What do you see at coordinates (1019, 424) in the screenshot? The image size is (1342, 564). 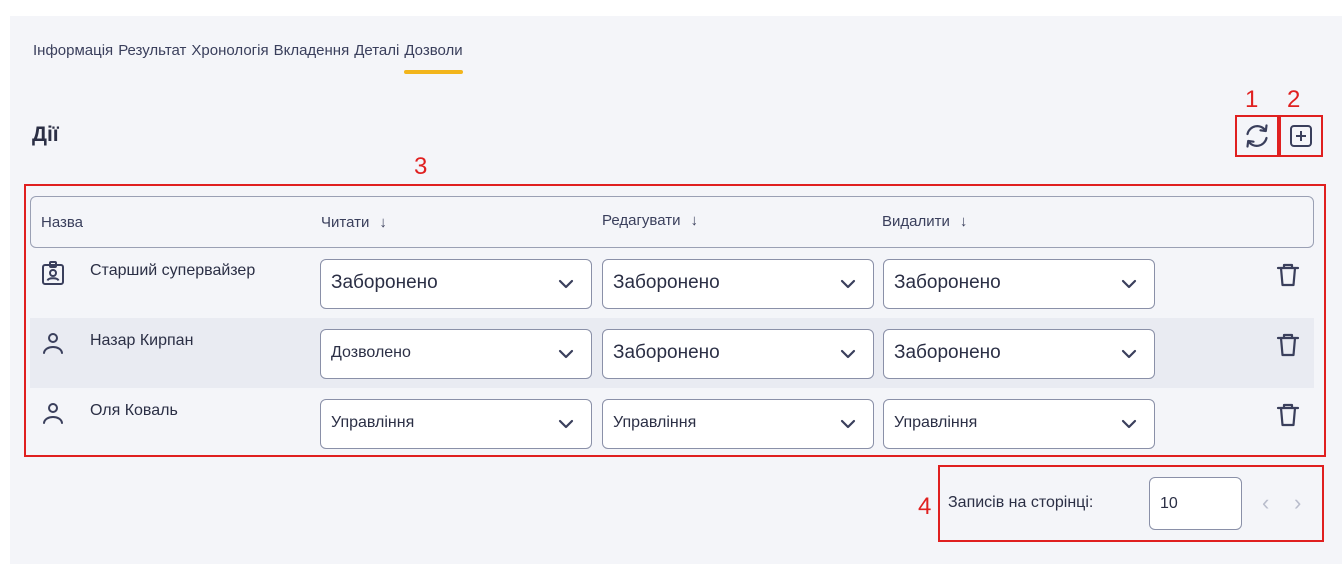 I see `delete-permission-select: Управління` at bounding box center [1019, 424].